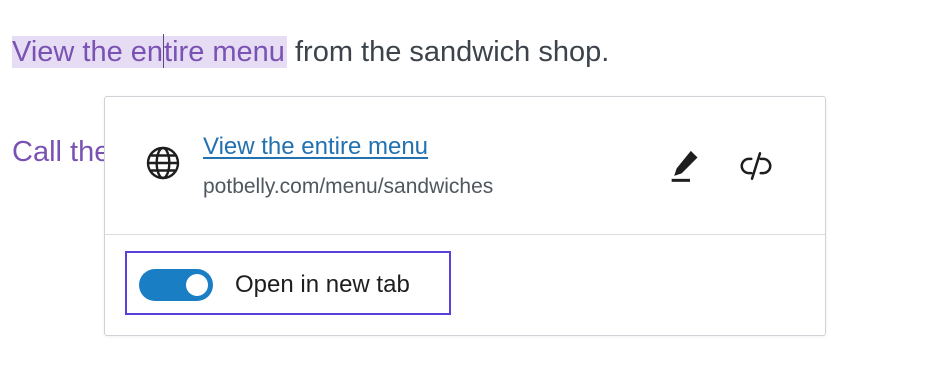 The width and height of the screenshot is (939, 383). I want to click on selected-link-text: View the entire menu, so click(149, 51).